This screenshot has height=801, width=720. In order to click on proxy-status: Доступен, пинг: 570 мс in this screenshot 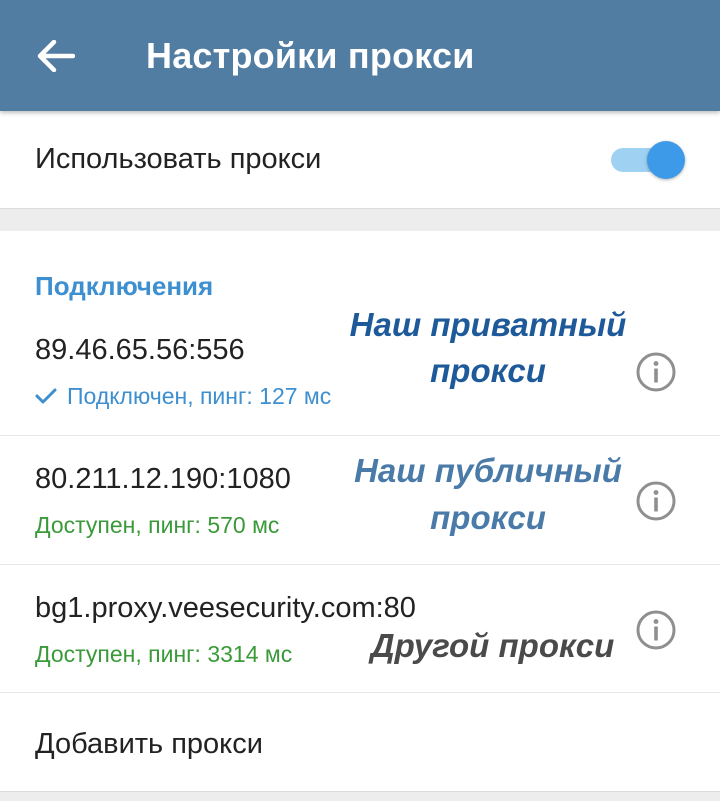, I will do `click(157, 525)`.